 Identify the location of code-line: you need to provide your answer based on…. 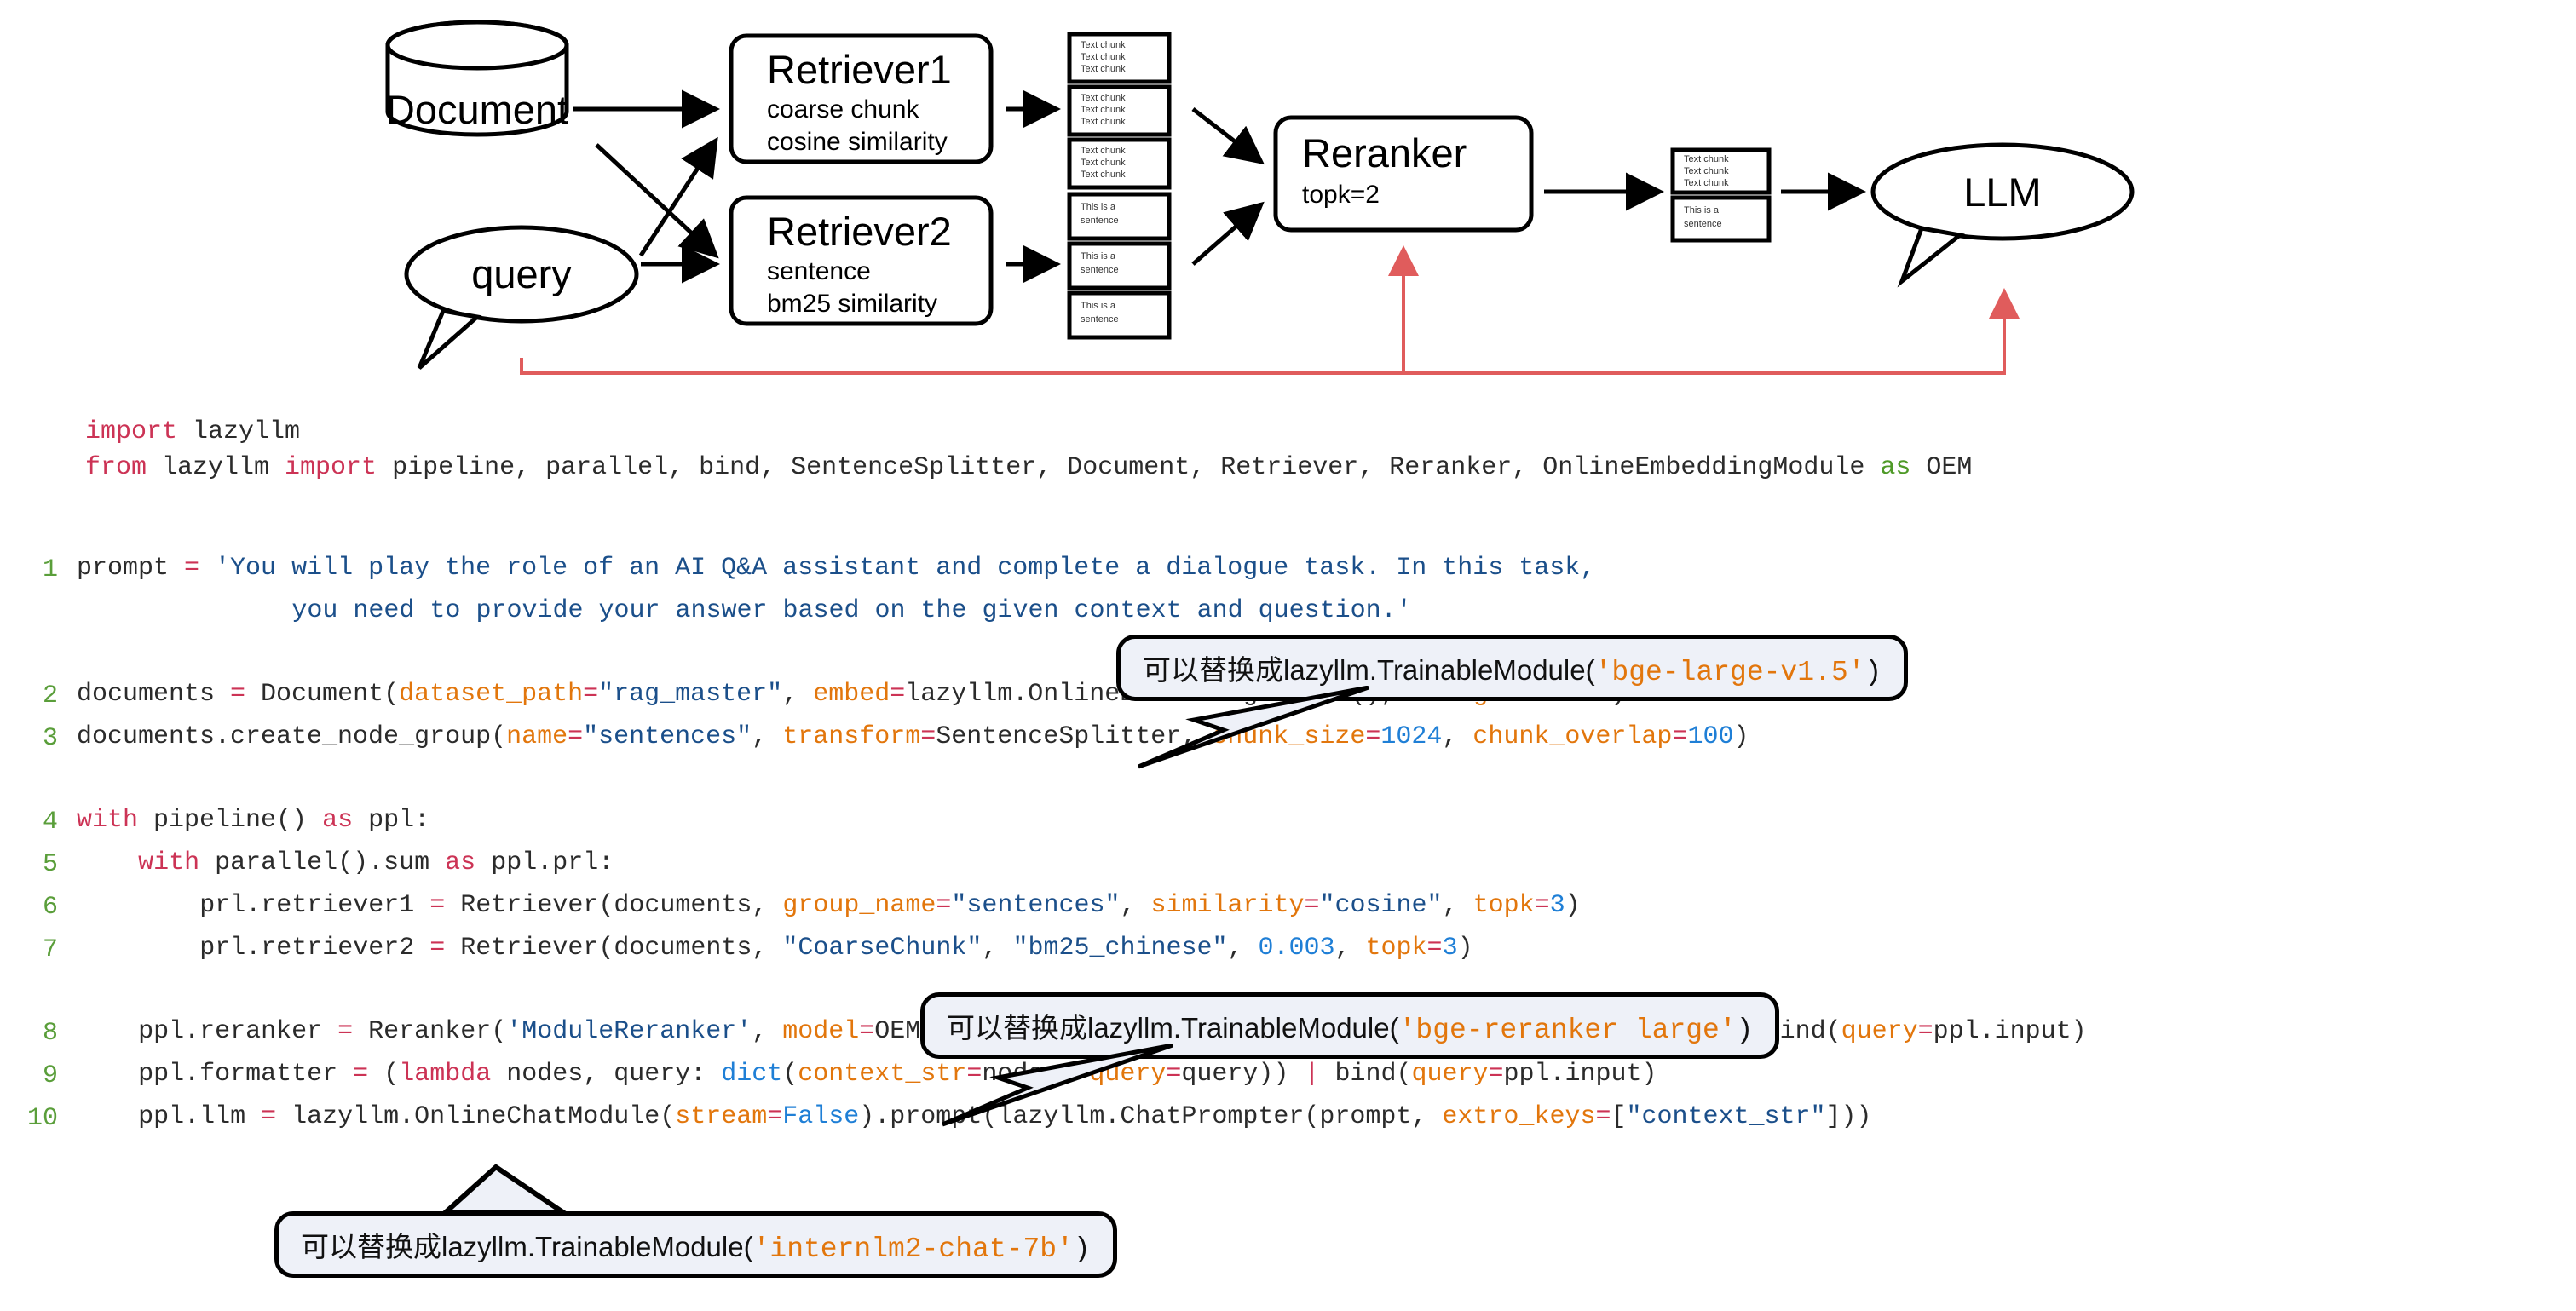
(851, 611).